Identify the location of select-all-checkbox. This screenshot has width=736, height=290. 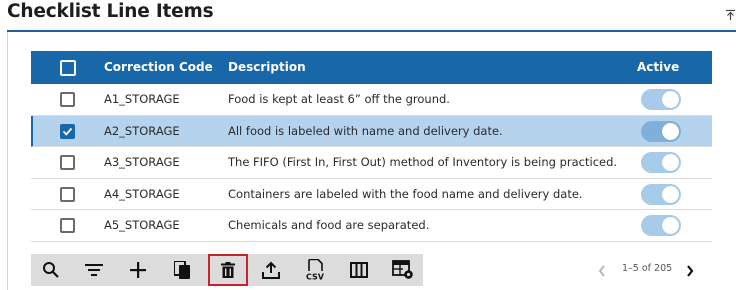
(68, 68).